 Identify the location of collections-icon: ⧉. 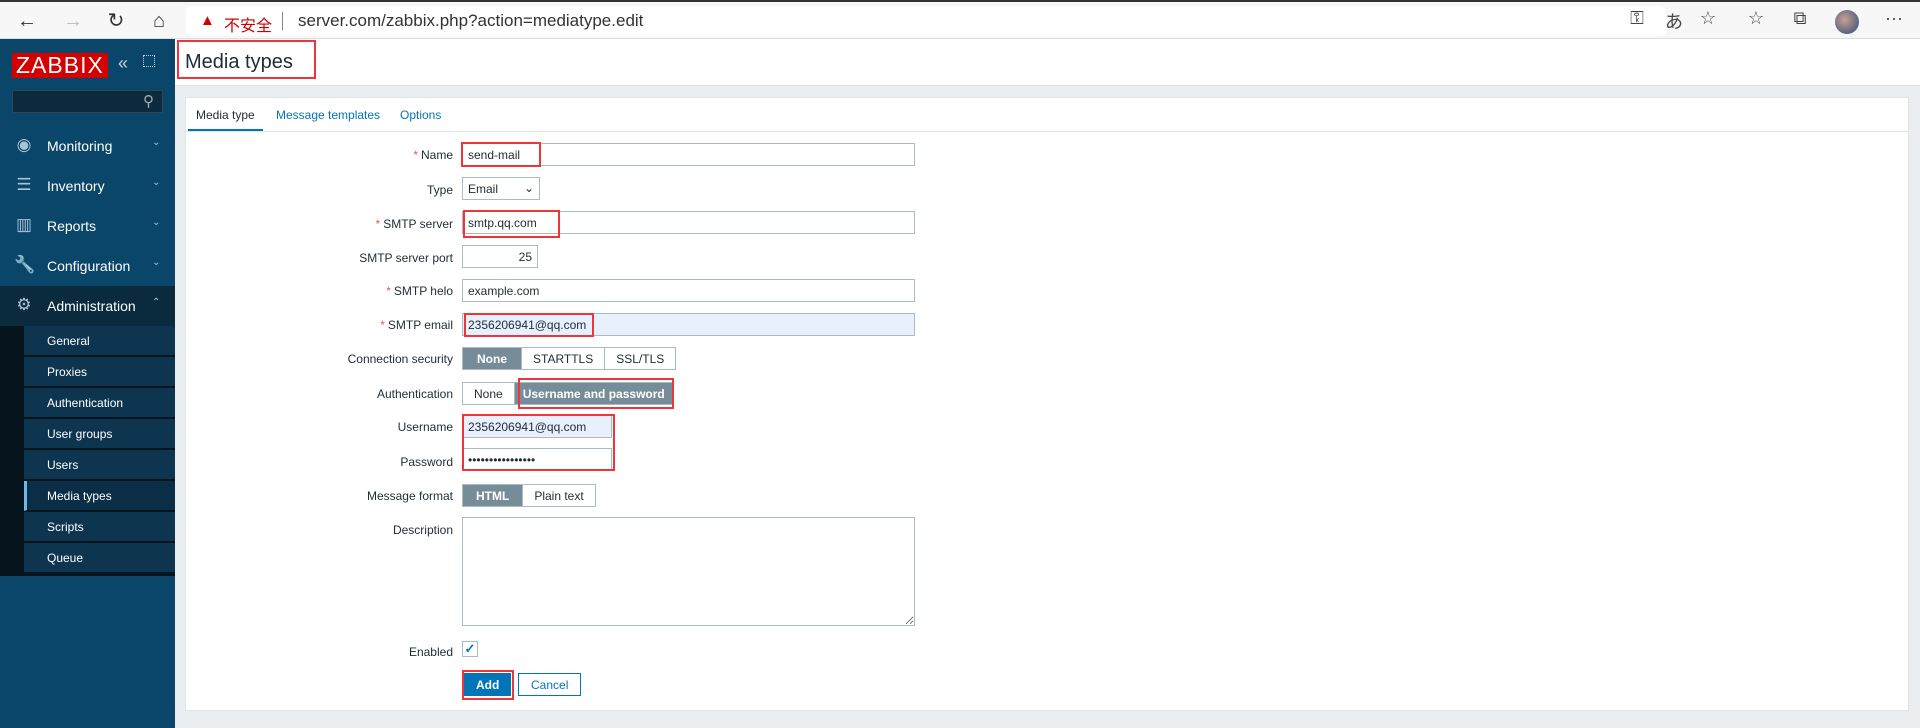
(1800, 18).